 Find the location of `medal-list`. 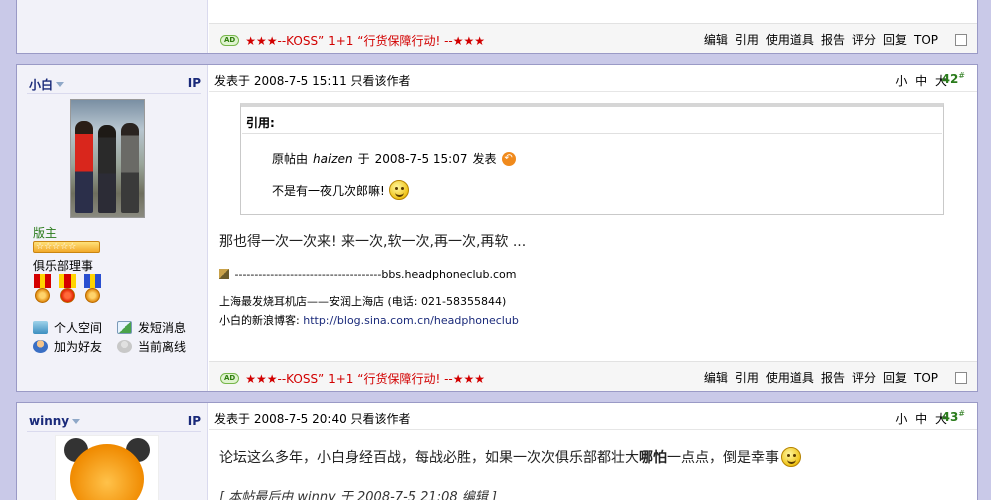

medal-list is located at coordinates (67, 291).